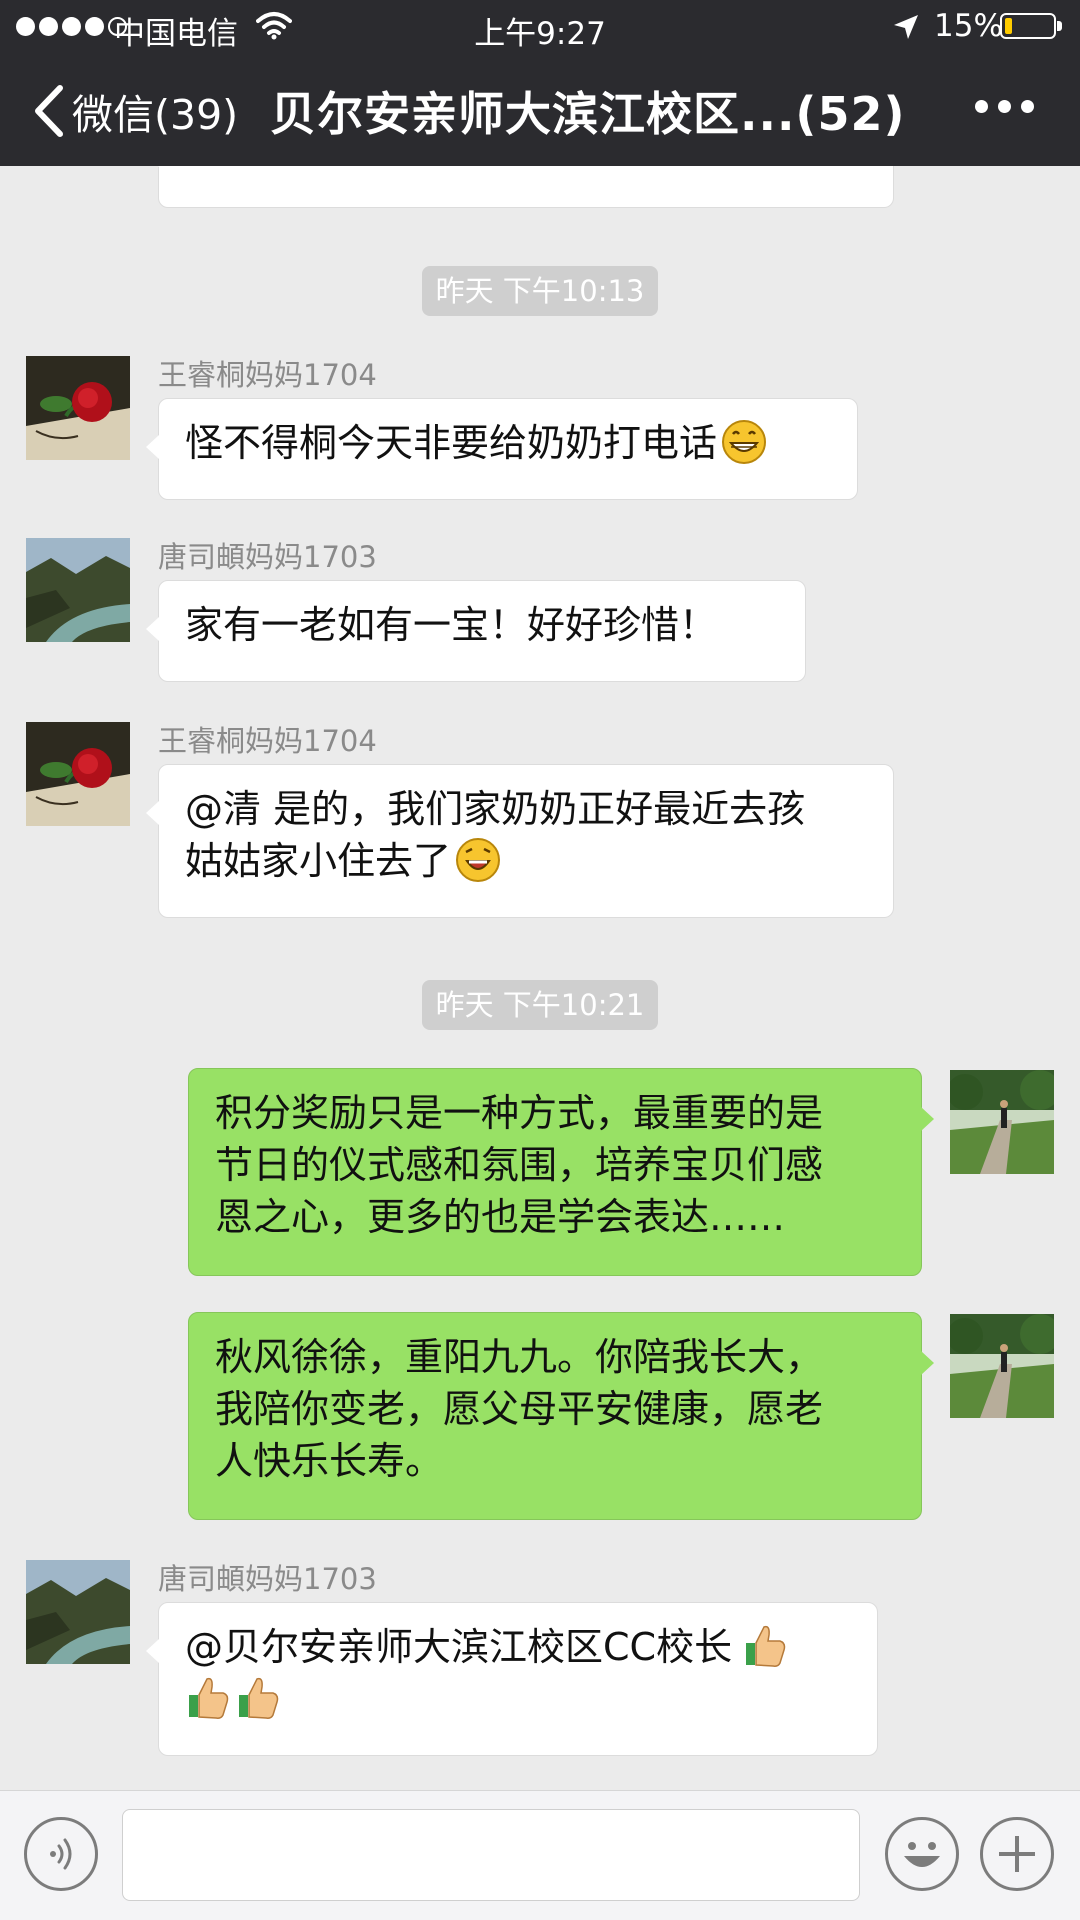  Describe the element at coordinates (540, 1005) in the screenshot. I see `timestamp: 昨天 下午10:21` at that location.